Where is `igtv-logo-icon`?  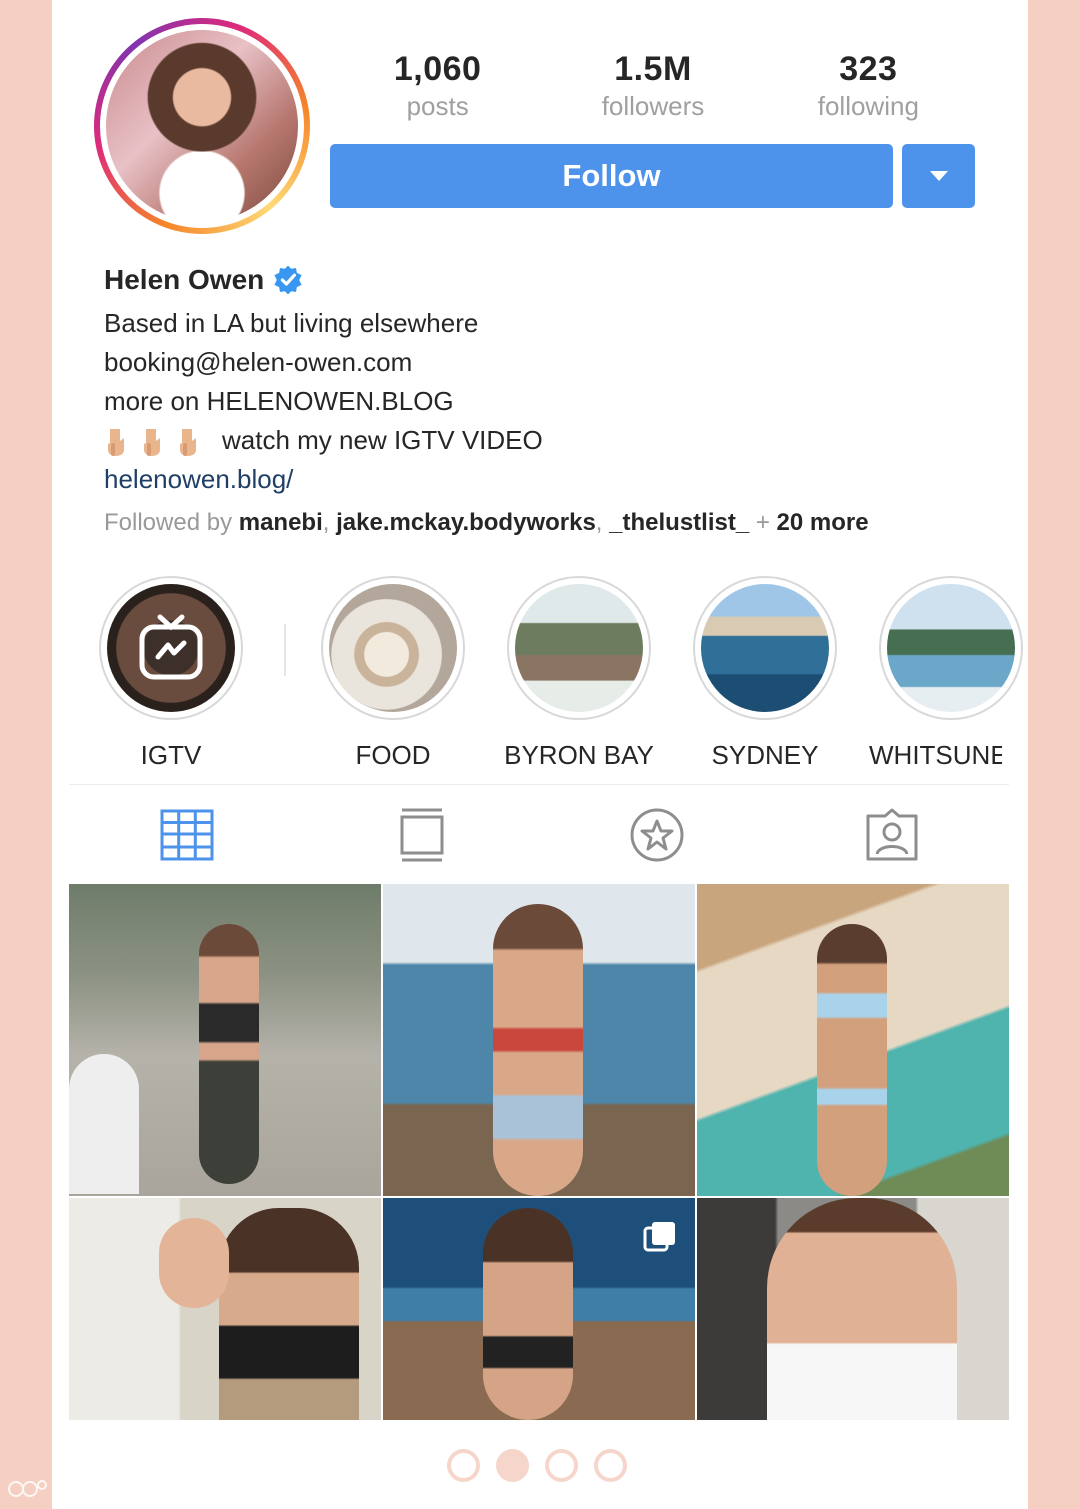
igtv-logo-icon is located at coordinates (171, 647).